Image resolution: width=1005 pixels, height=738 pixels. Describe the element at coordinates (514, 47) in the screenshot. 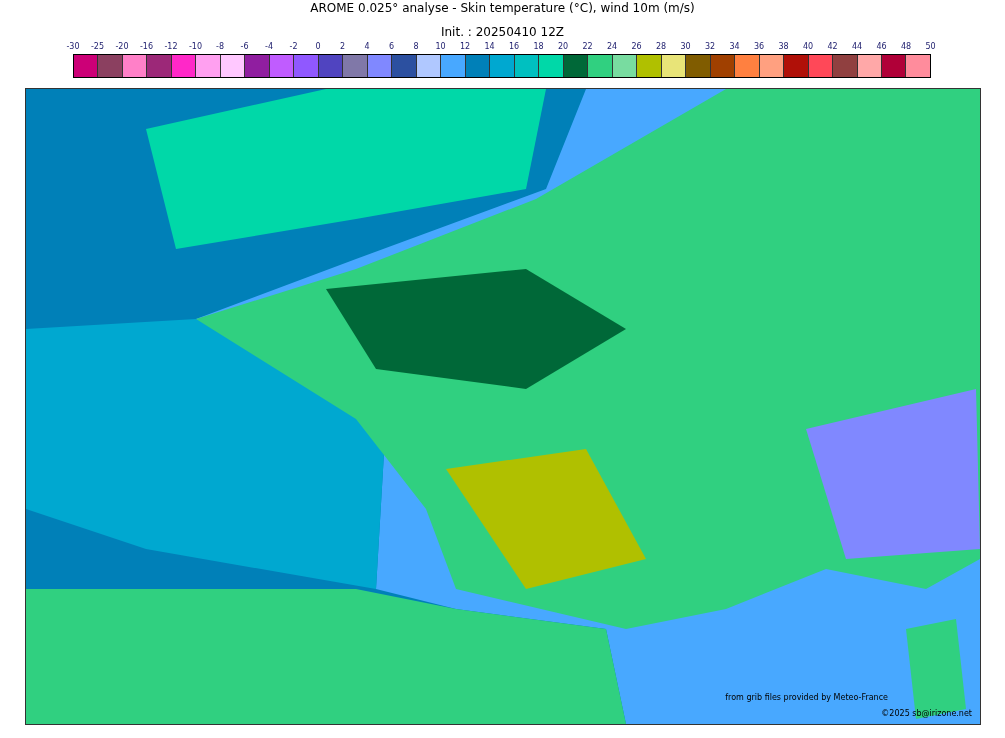

I see `scale-label: 16` at that location.